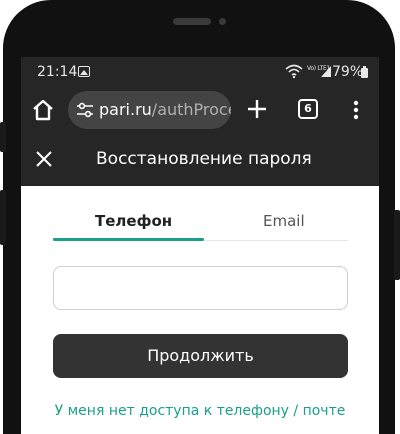 The width and height of the screenshot is (400, 434). I want to click on status-bar: 21:14 Vo) LTE1 79%, so click(200, 72).